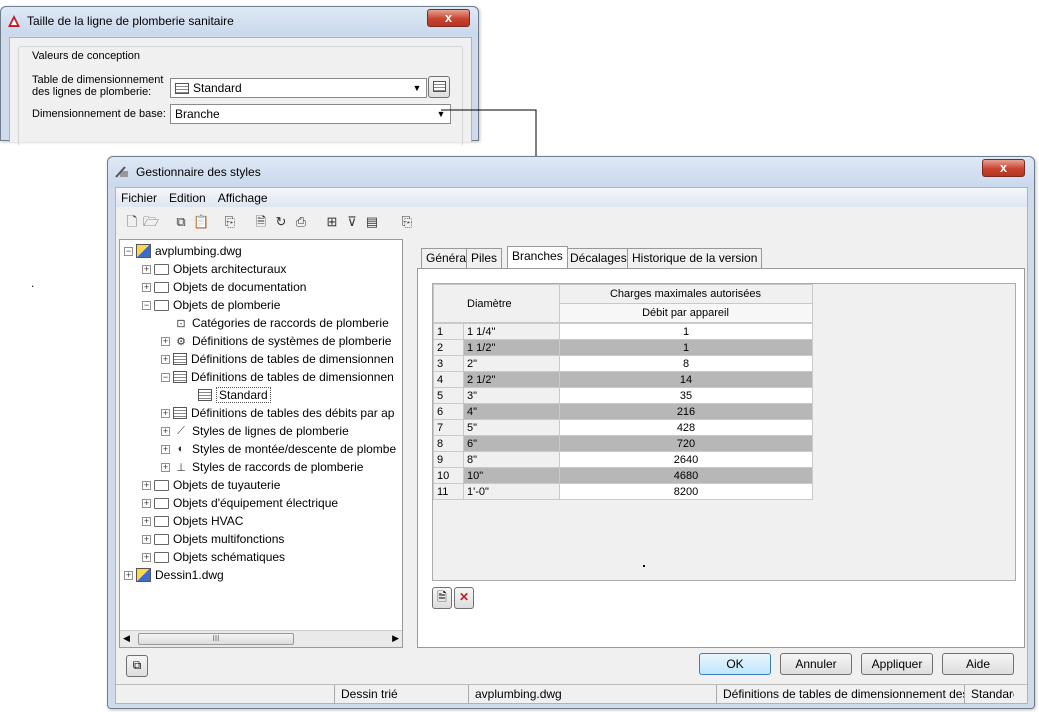 The image size is (1039, 712). I want to click on edit-style-icon: ↻, so click(281, 222).